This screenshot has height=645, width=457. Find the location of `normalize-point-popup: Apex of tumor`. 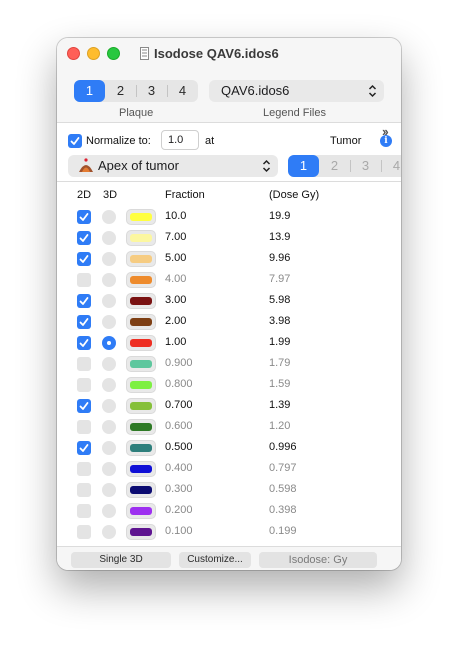

normalize-point-popup: Apex of tumor is located at coordinates (173, 166).